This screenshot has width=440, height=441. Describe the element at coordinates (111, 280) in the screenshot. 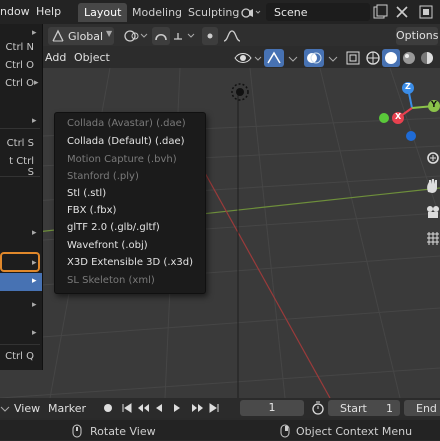

I see `export-sl-skeleton: SL Skeleton (xml)` at that location.